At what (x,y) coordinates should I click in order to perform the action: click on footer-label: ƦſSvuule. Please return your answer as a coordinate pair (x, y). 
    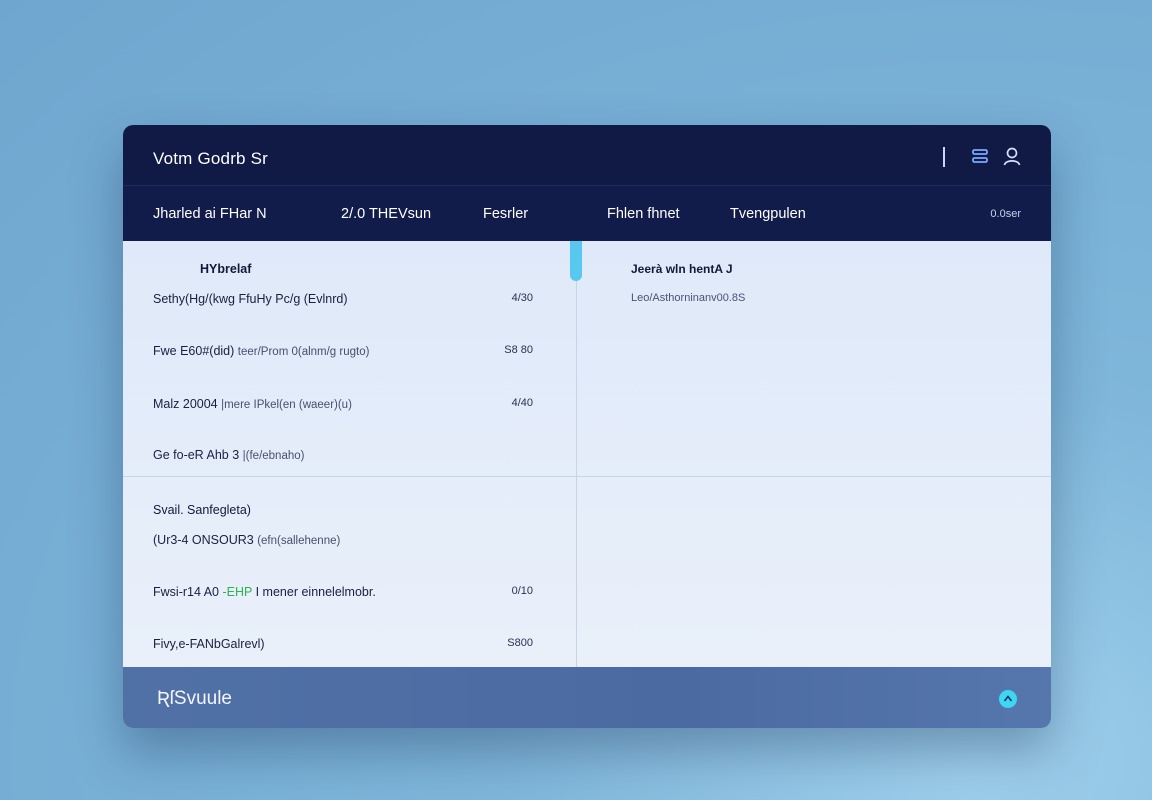
    Looking at the image, I should click on (194, 698).